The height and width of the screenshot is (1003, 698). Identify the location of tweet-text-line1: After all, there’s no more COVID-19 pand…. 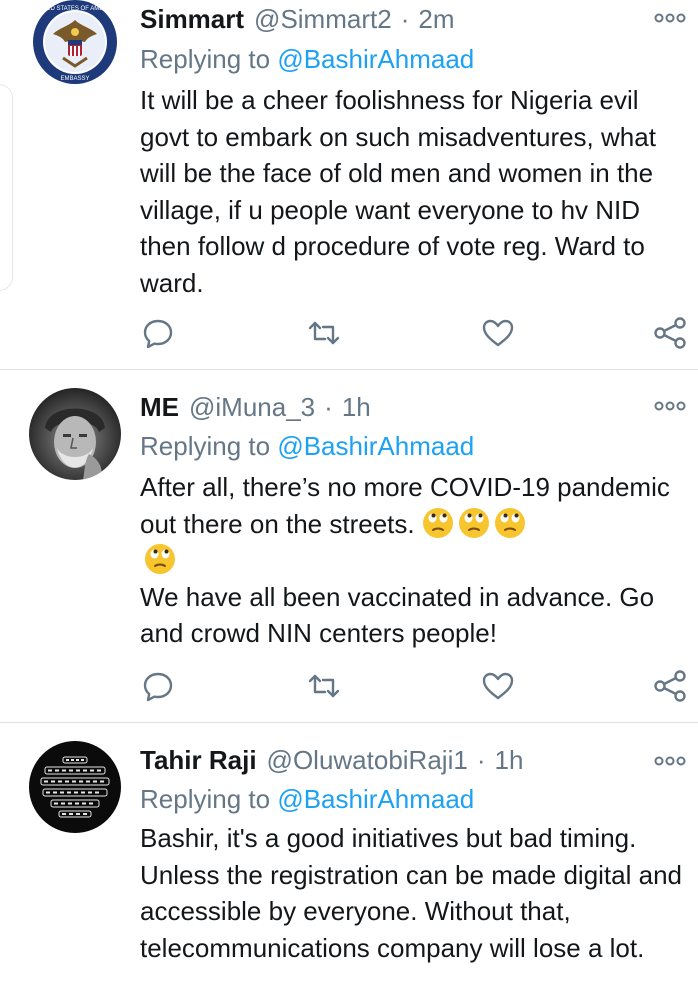
(405, 505).